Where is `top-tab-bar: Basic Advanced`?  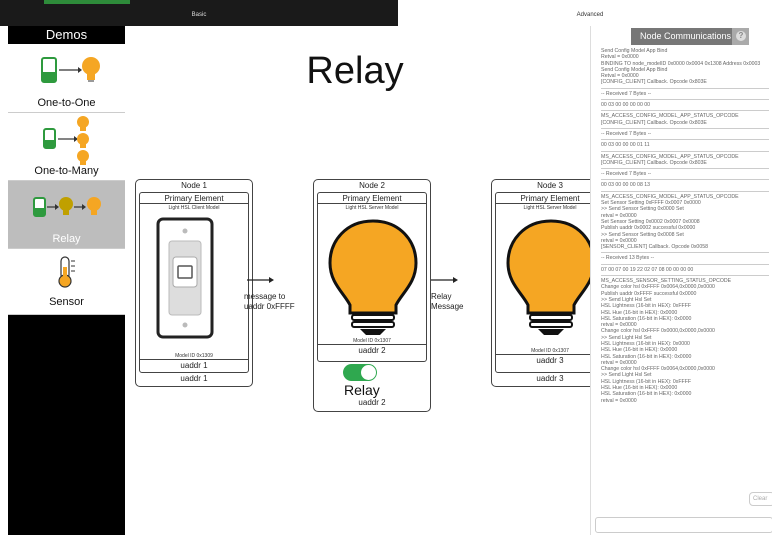 top-tab-bar: Basic Advanced is located at coordinates (386, 13).